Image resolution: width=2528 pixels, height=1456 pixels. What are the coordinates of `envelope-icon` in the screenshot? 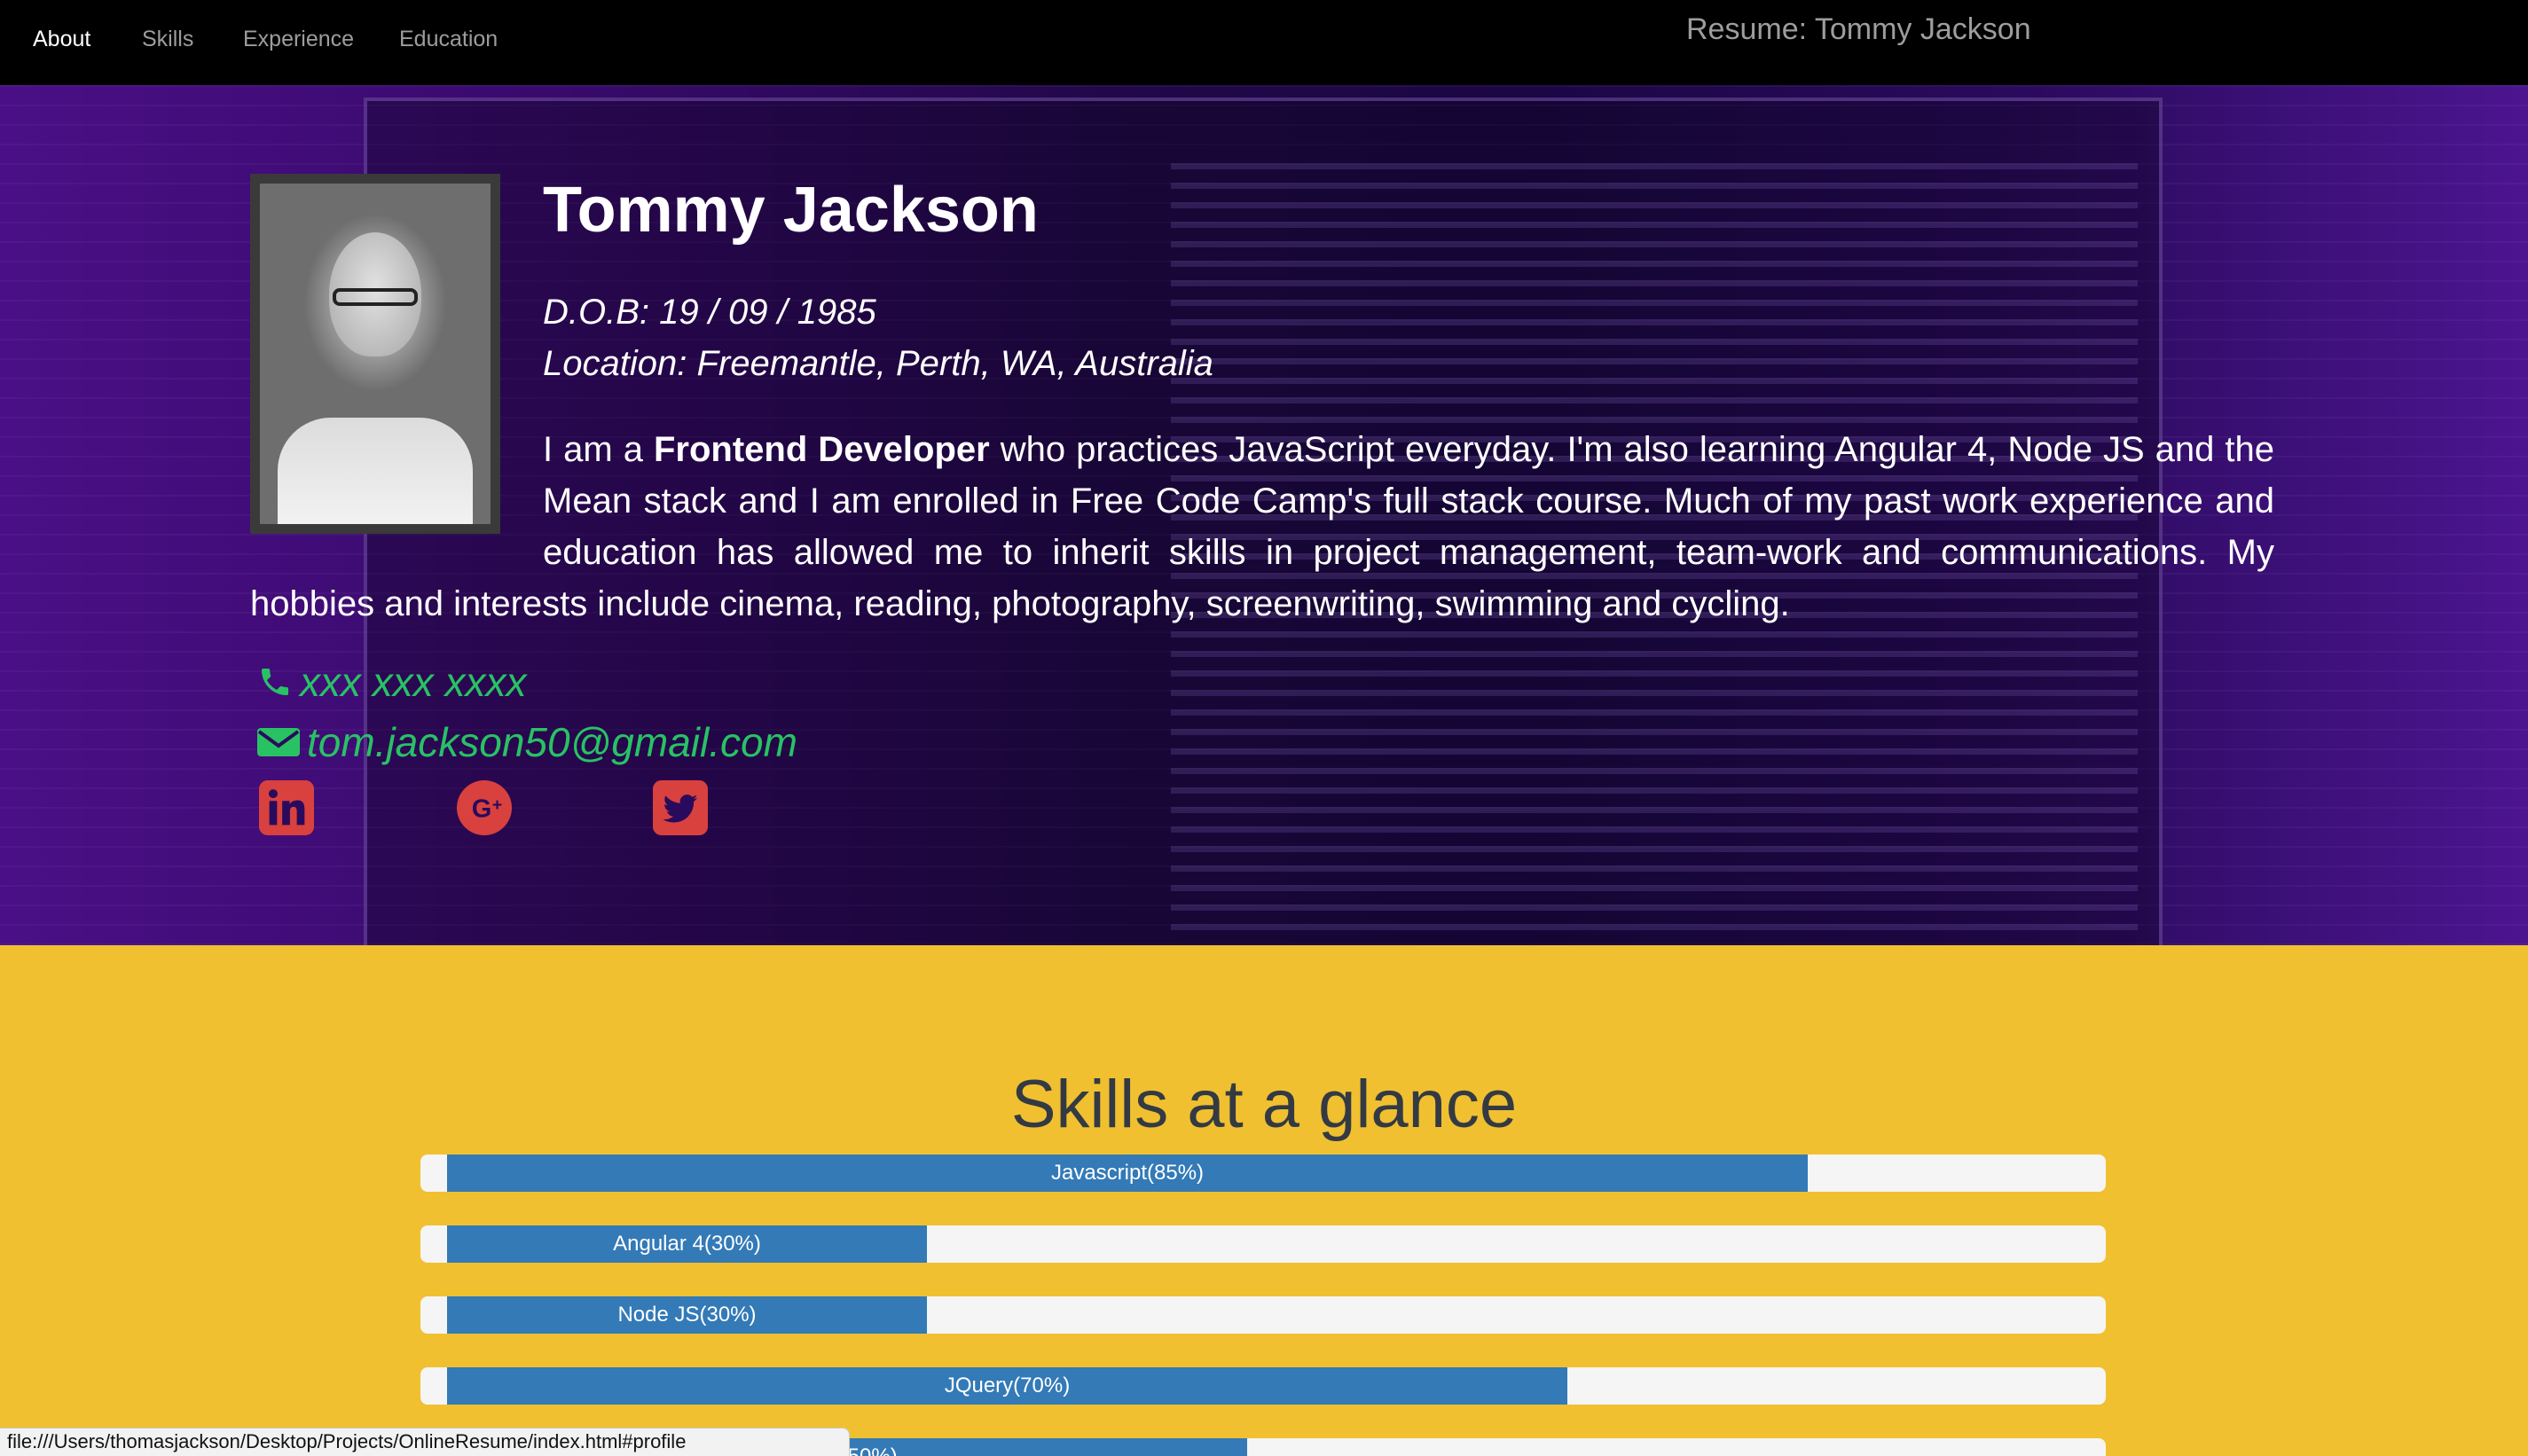 It's located at (278, 746).